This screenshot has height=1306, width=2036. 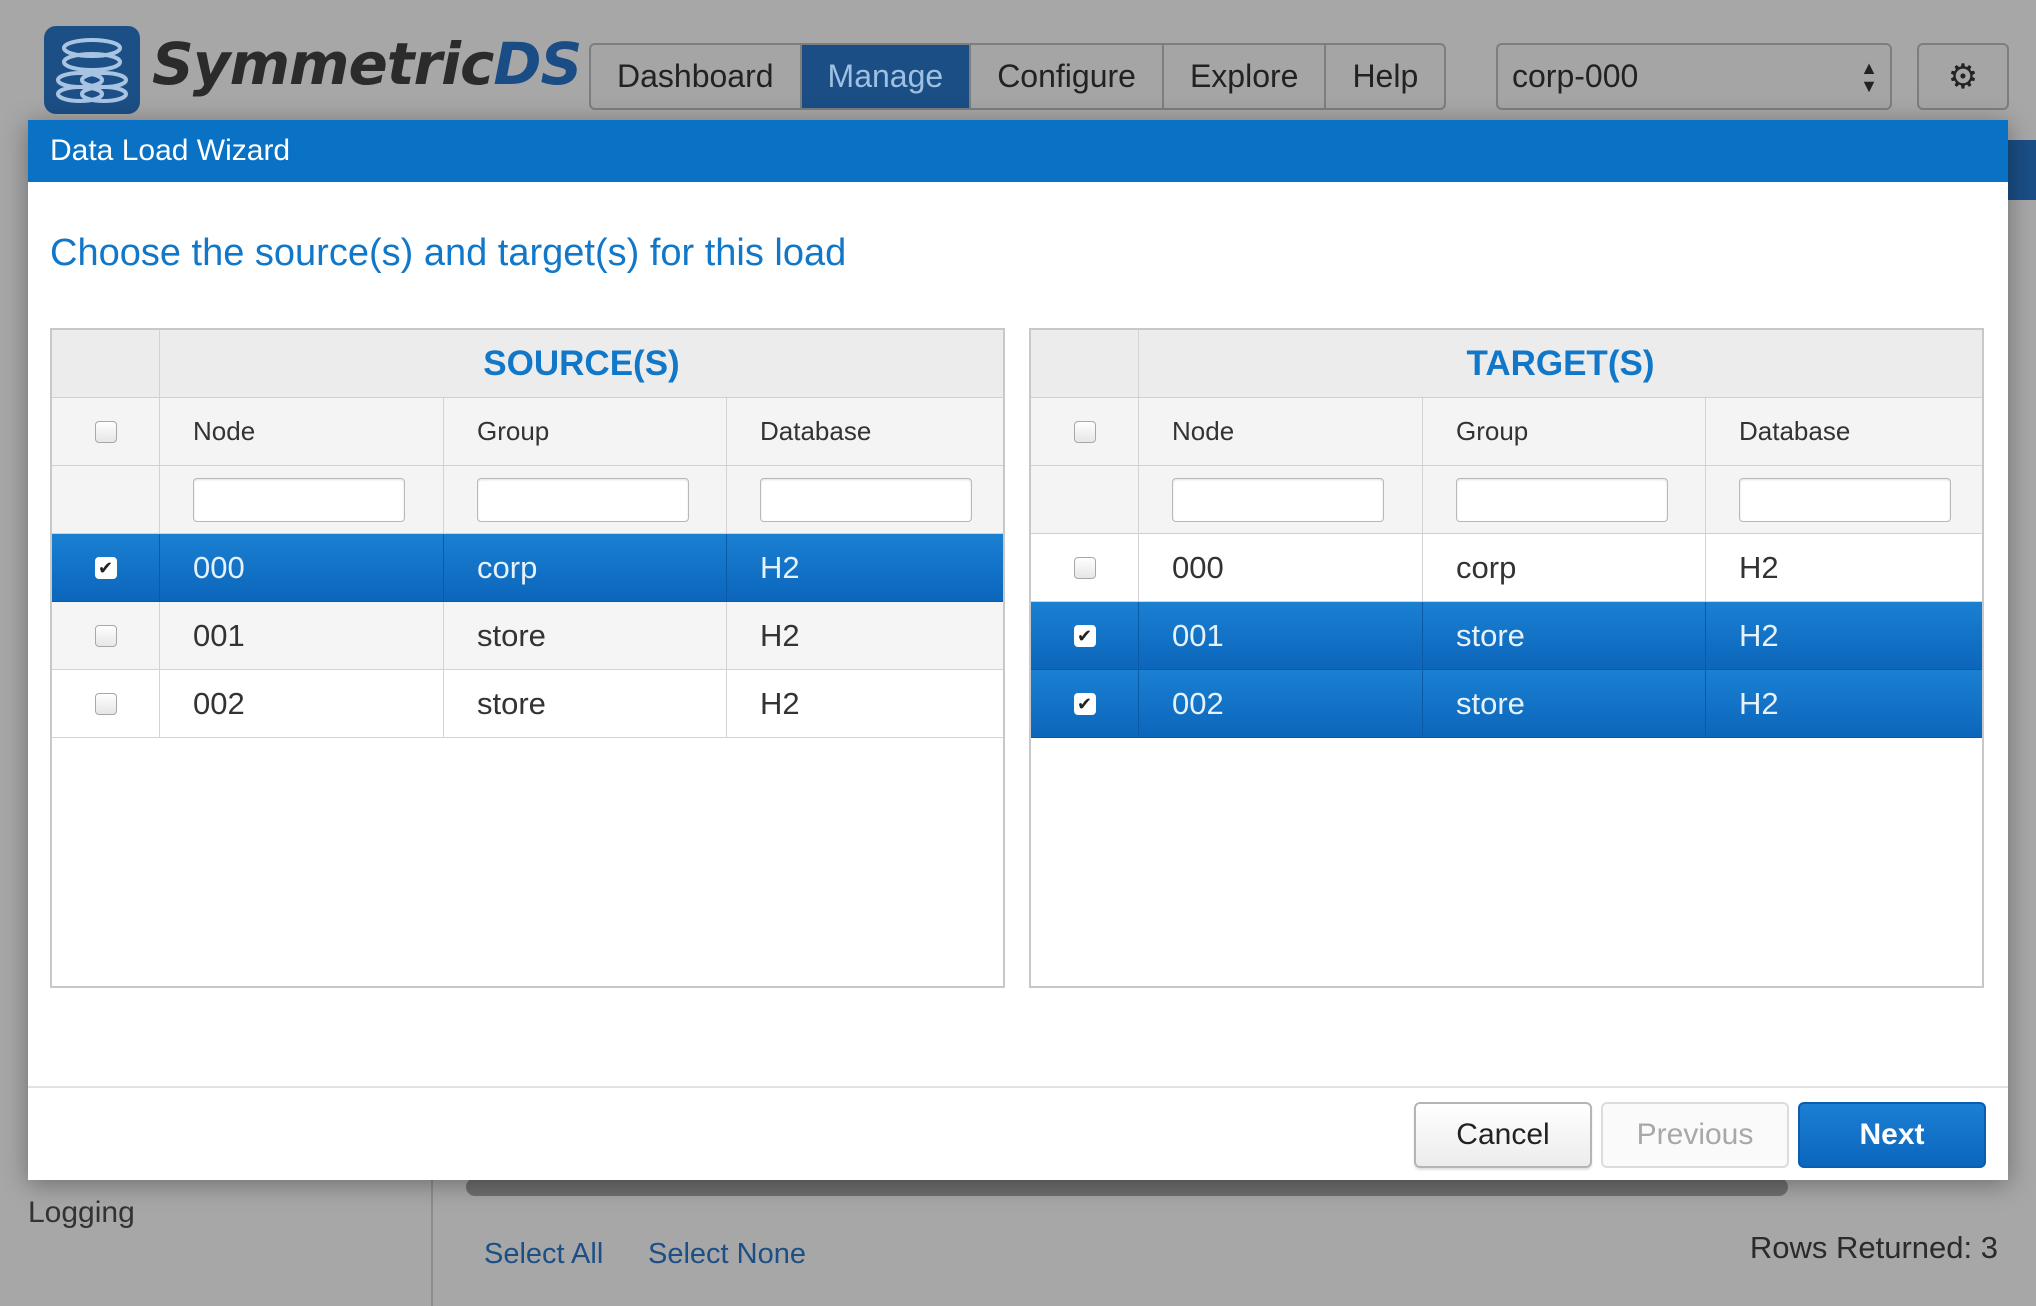 What do you see at coordinates (1892, 1135) in the screenshot?
I see `next-button: Next` at bounding box center [1892, 1135].